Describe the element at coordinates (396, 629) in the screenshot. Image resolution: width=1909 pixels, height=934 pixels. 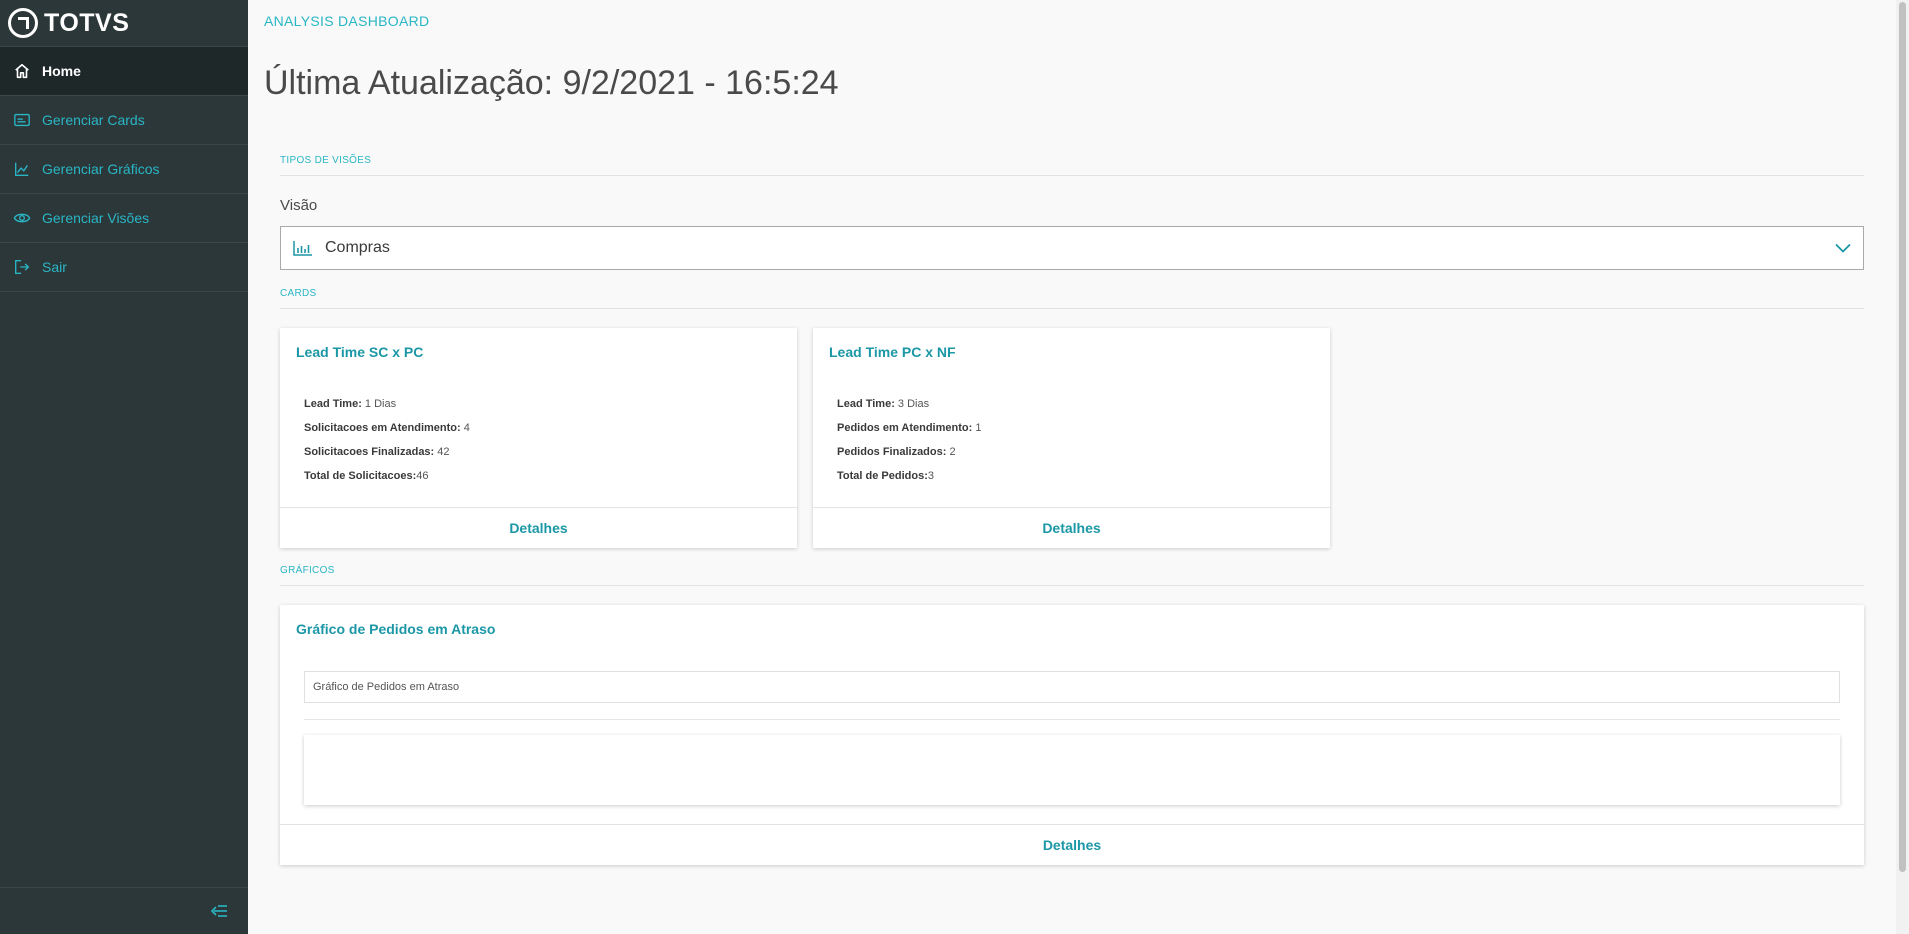
I see `card-title: Gráfico de Pedidos em Atraso` at that location.